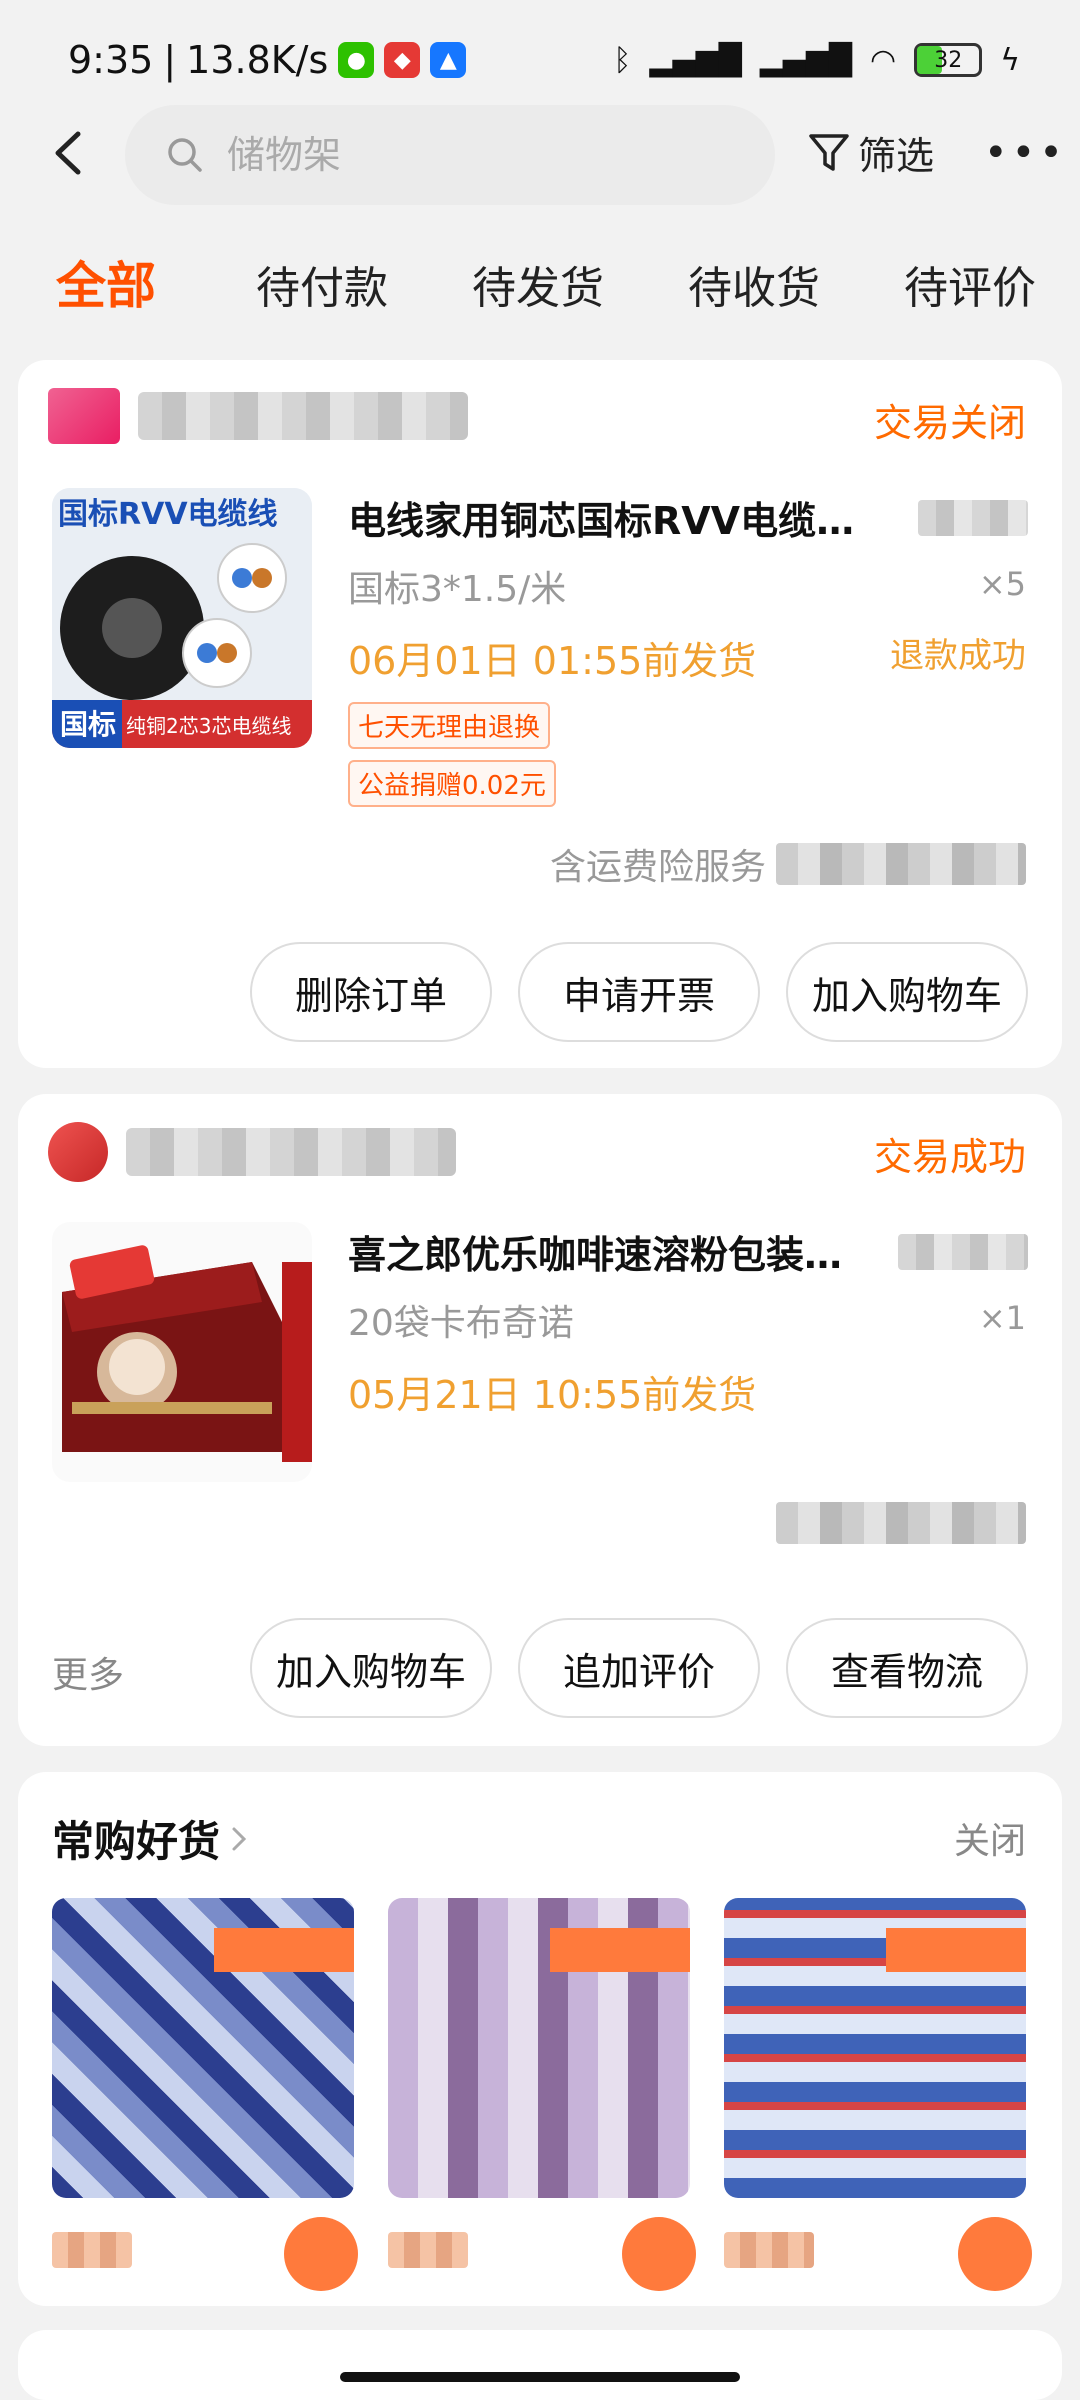 The height and width of the screenshot is (2400, 1080). Describe the element at coordinates (239, 1838) in the screenshot. I see `chevron-right-icon` at that location.